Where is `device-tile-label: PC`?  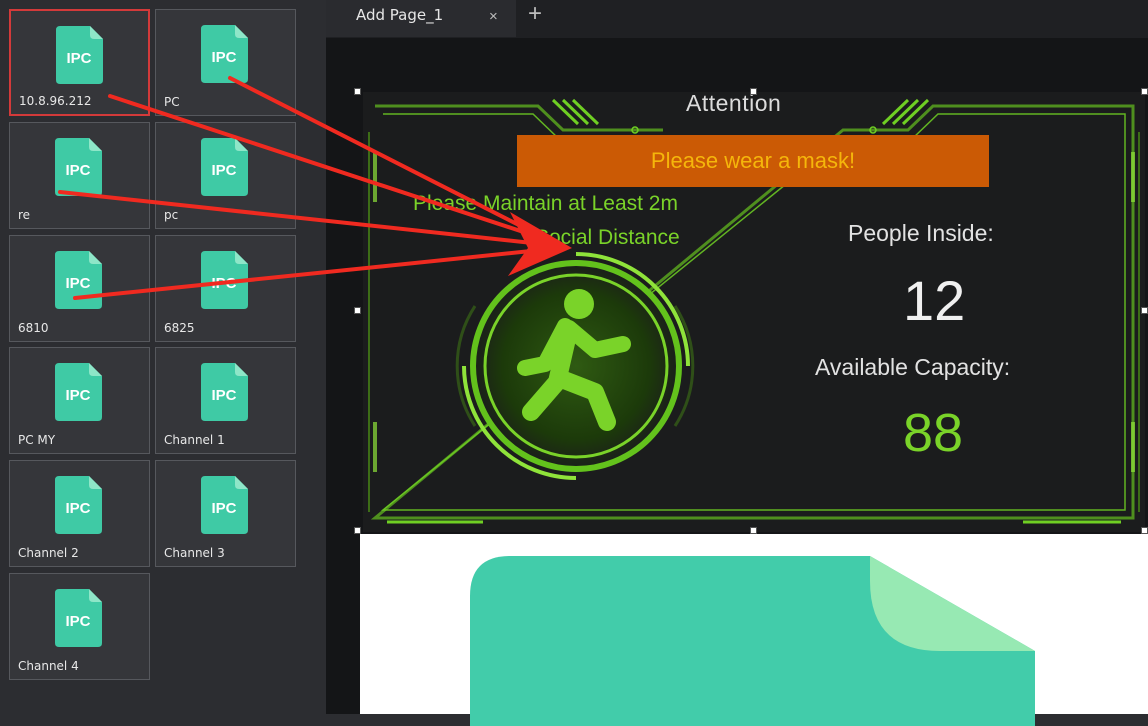 device-tile-label: PC is located at coordinates (172, 102).